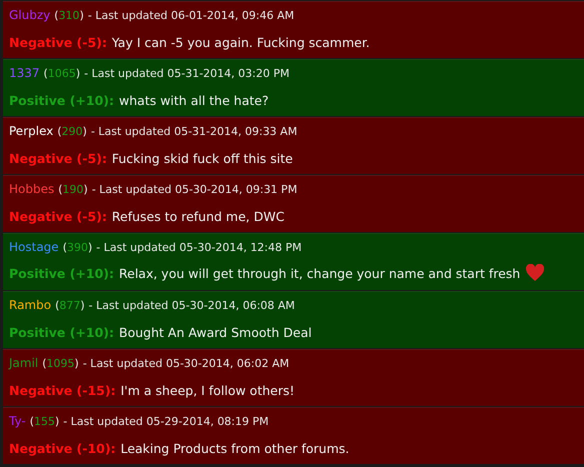  I want to click on reputation-score: (390), so click(77, 247).